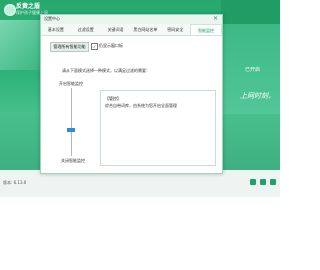  I want to click on menu-icon, so click(263, 182).